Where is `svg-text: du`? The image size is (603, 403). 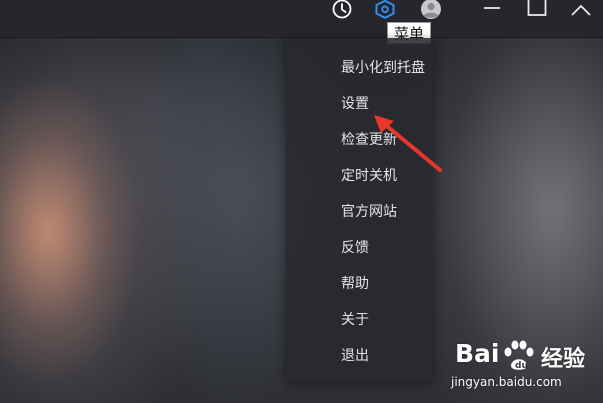 svg-text: du is located at coordinates (521, 366).